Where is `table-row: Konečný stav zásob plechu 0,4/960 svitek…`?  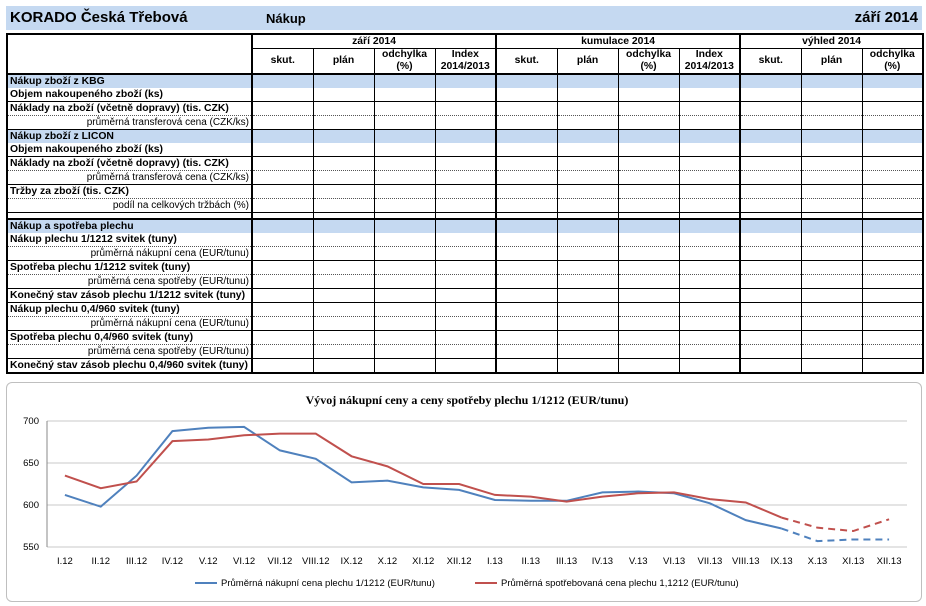
table-row: Konečný stav zásob plechu 0,4/960 svitek… is located at coordinates (465, 366).